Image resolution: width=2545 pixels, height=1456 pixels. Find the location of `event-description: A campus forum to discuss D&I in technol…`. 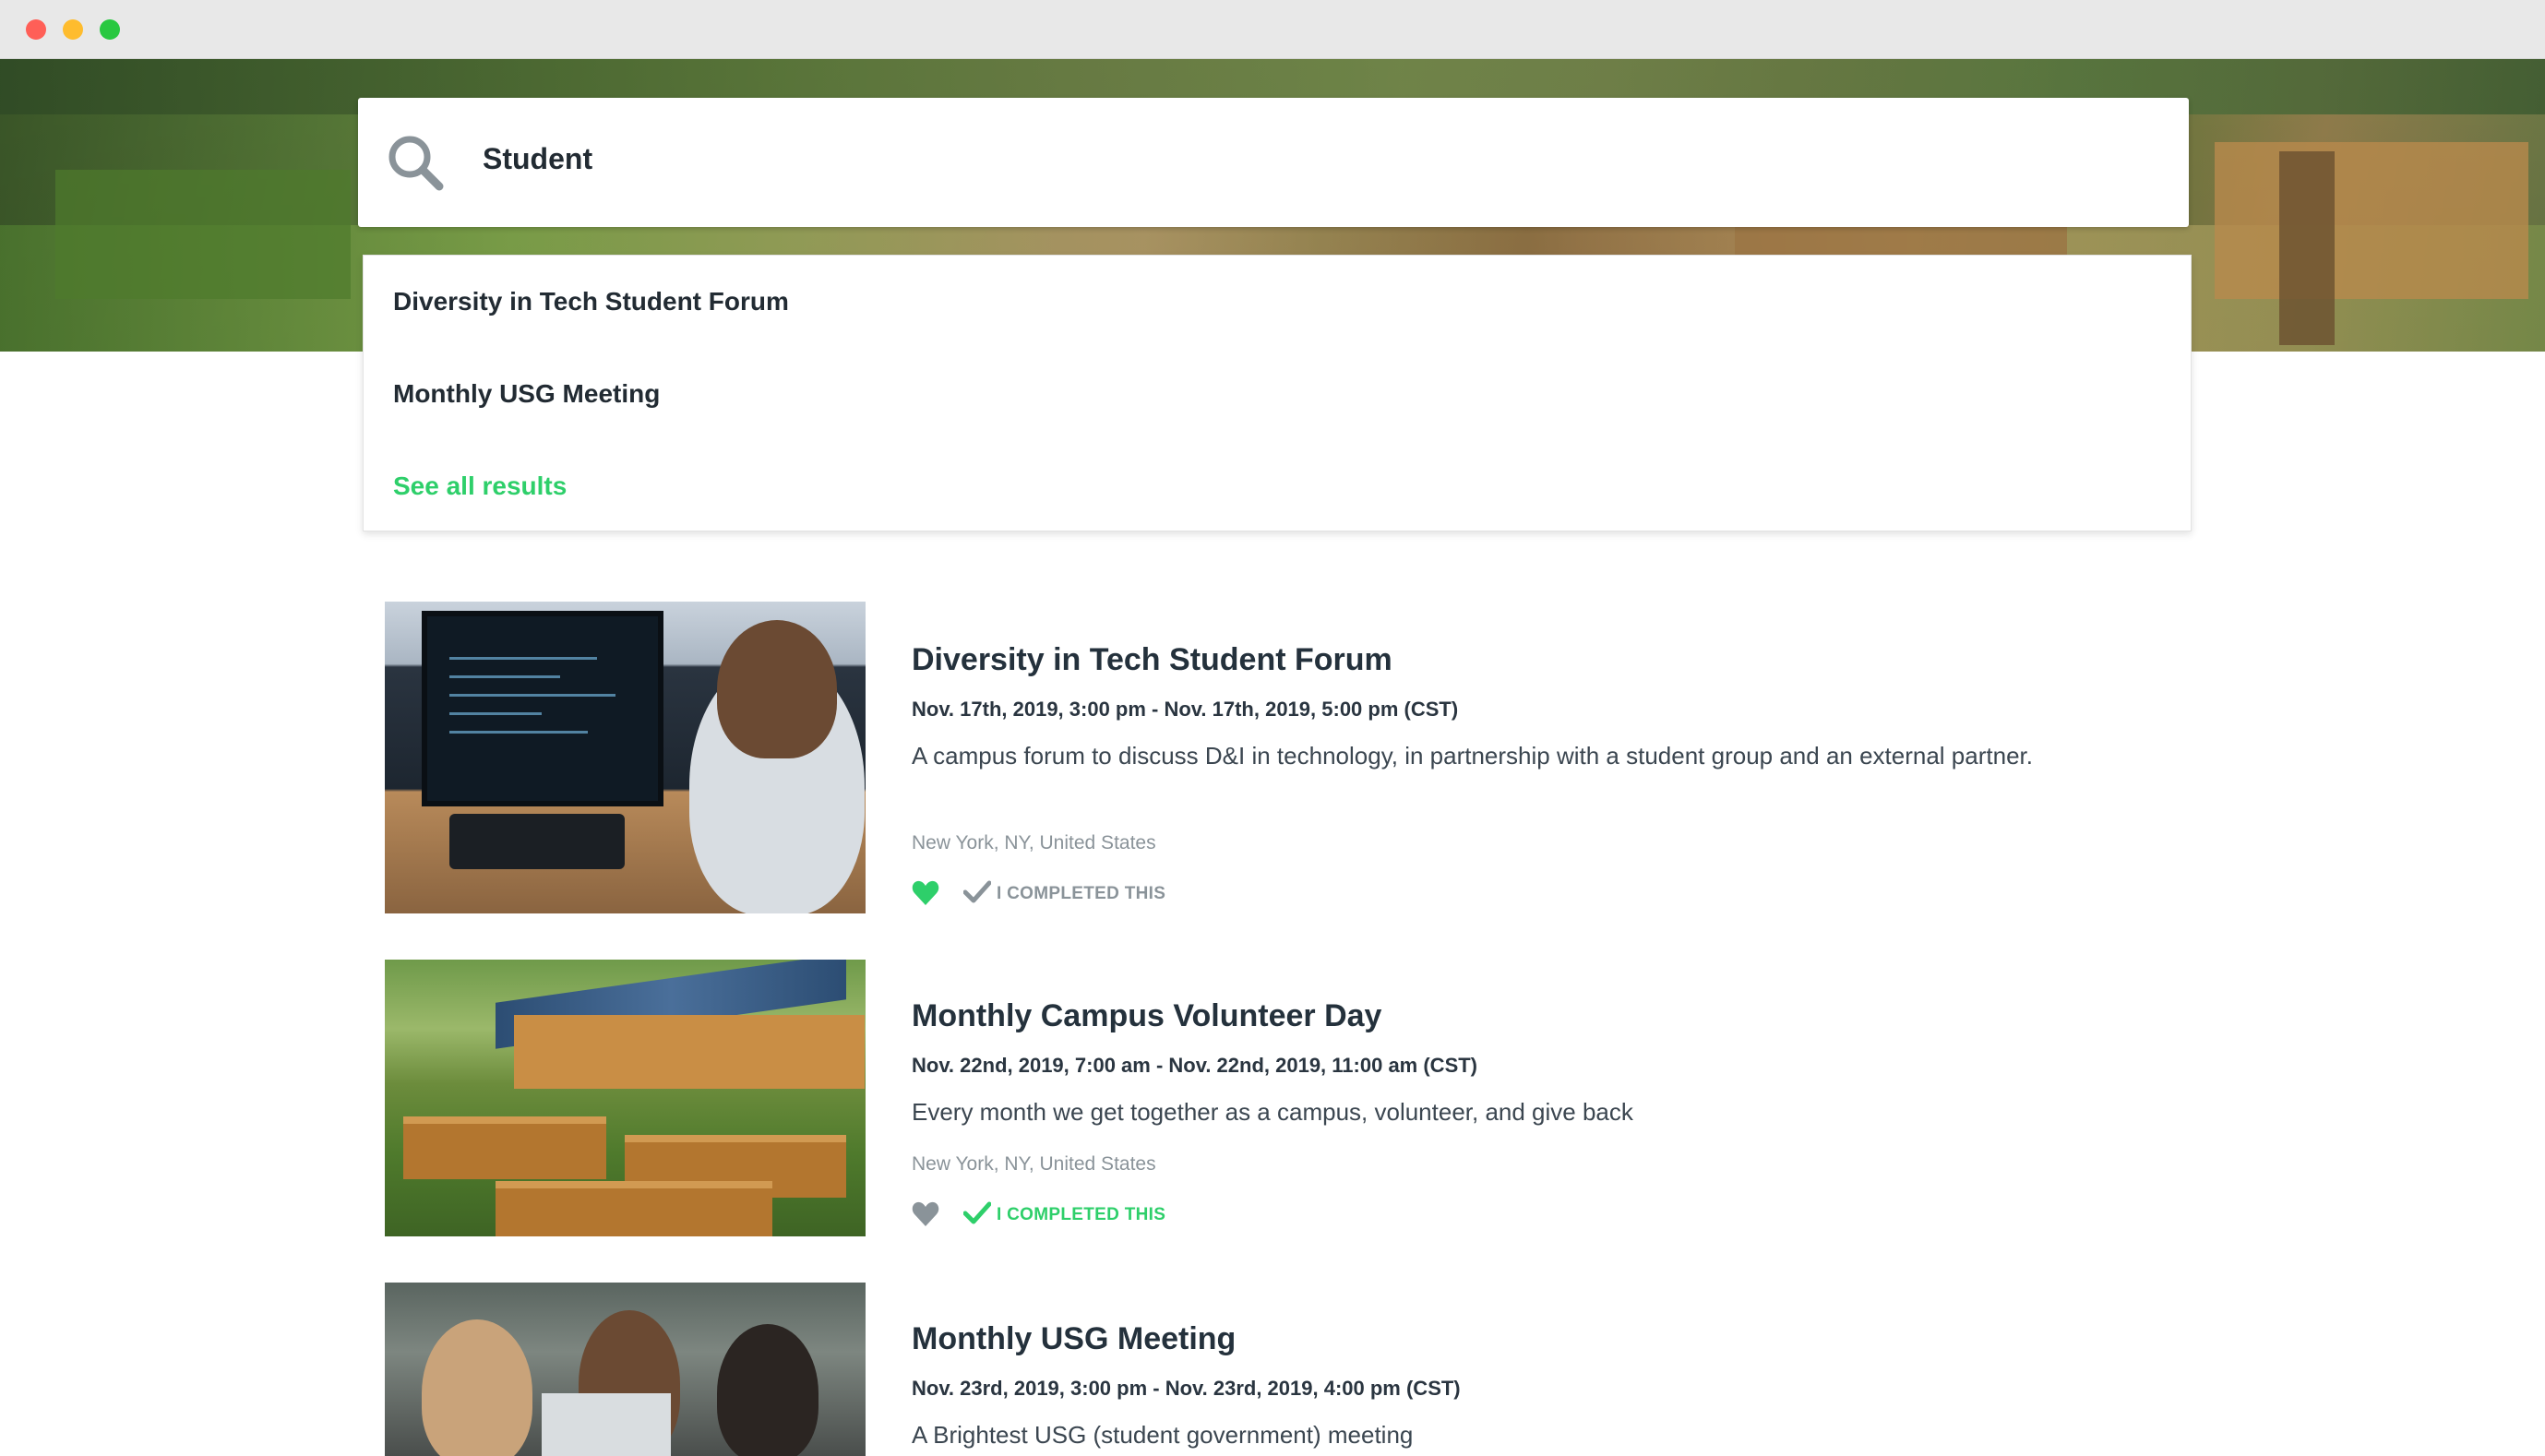

event-description: A campus forum to discuss D&I in technol… is located at coordinates (1472, 756).